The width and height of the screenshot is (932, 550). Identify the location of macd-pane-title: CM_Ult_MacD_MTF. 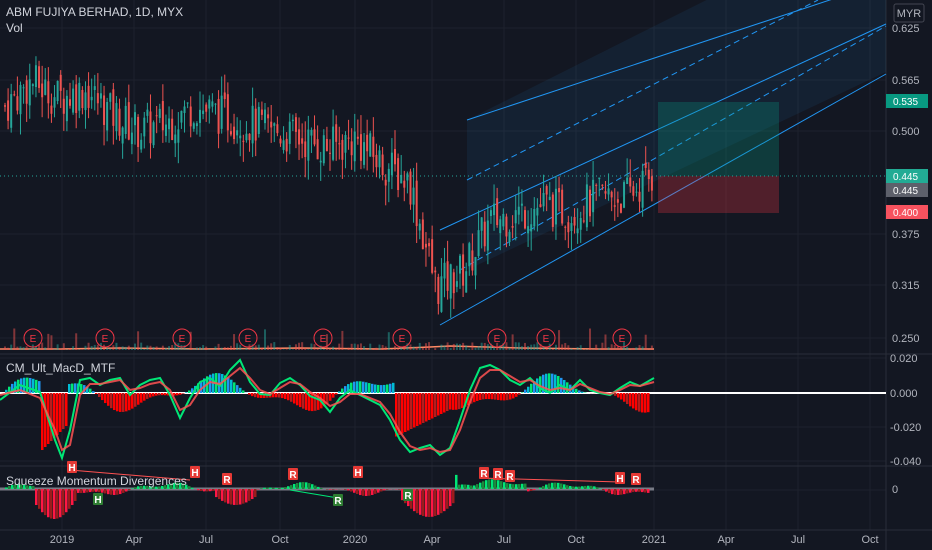
(60, 368).